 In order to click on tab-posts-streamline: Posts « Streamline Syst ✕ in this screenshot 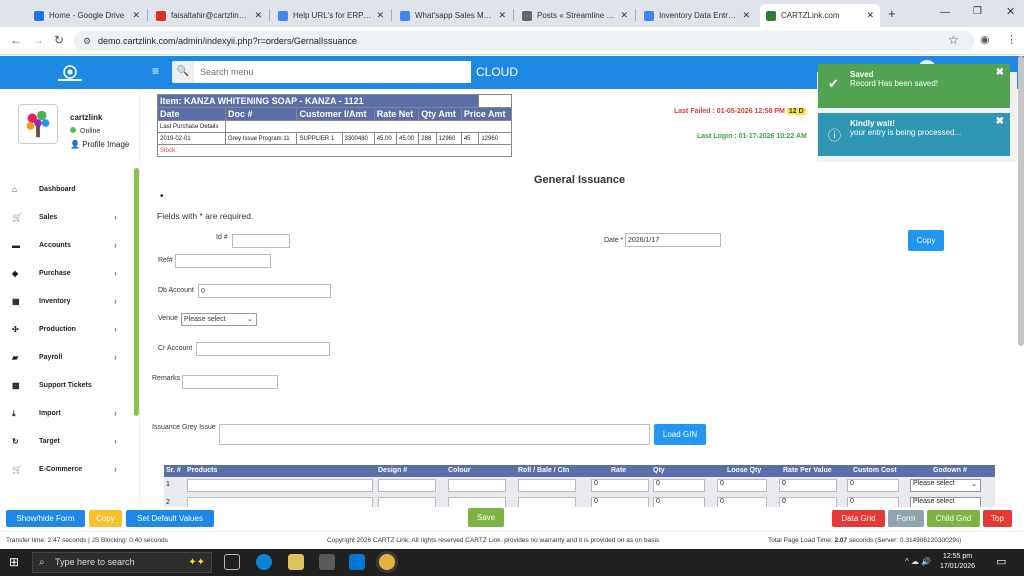, I will do `click(575, 15)`.